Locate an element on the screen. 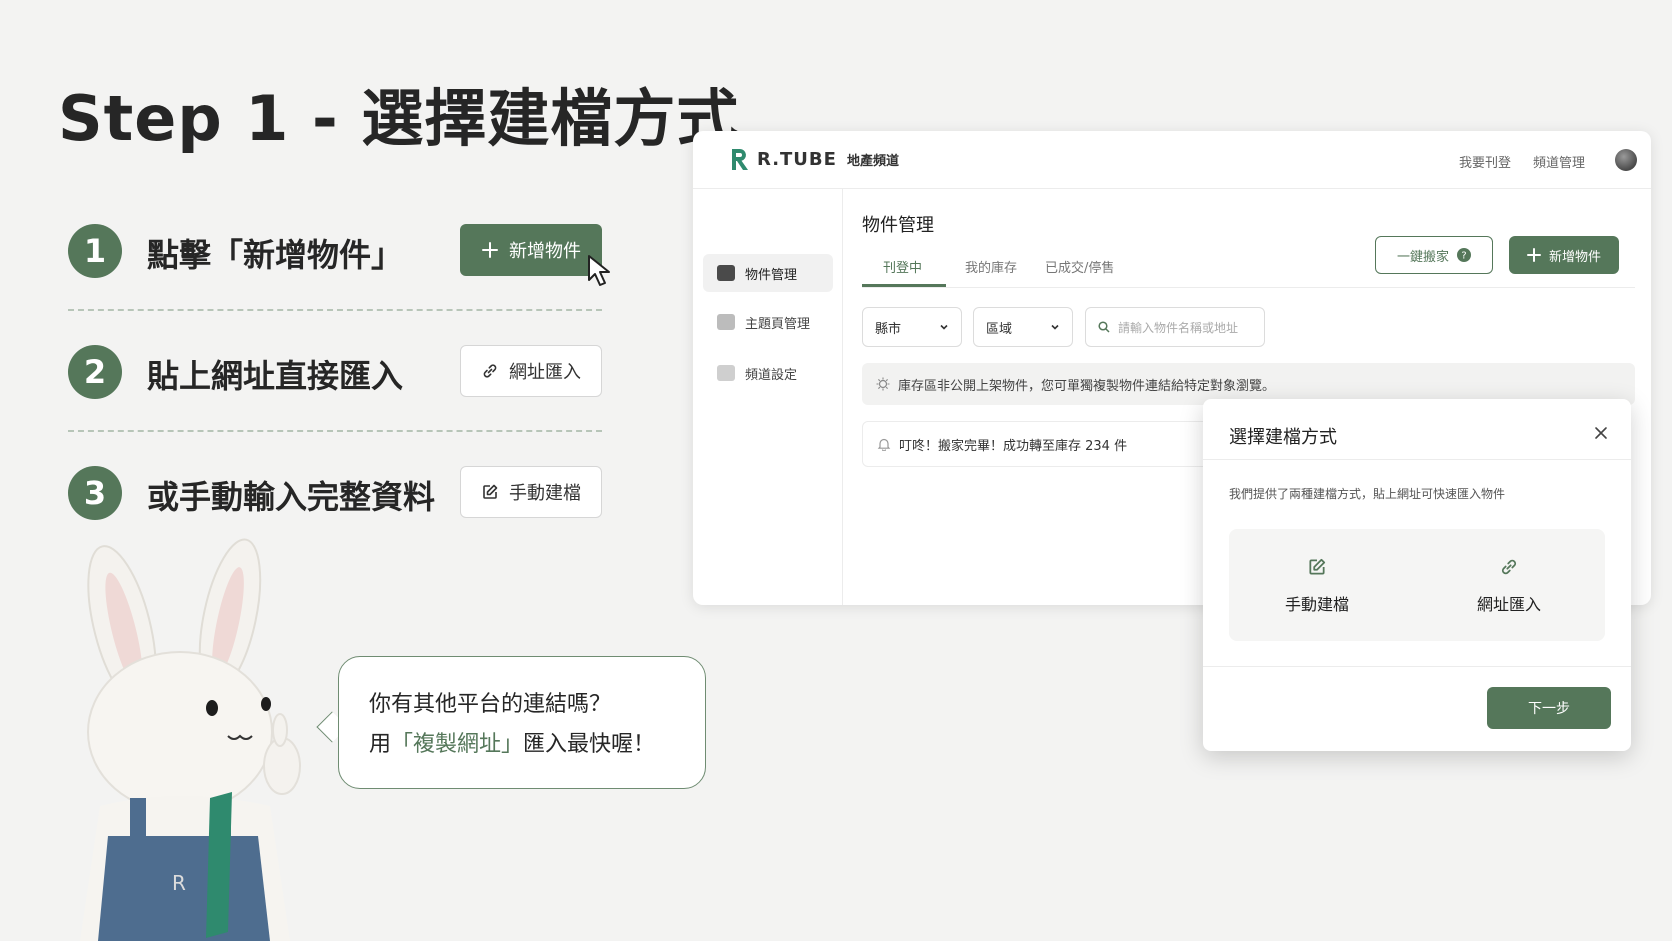 Image resolution: width=1672 pixels, height=941 pixels. help-icon: ? is located at coordinates (1464, 255).